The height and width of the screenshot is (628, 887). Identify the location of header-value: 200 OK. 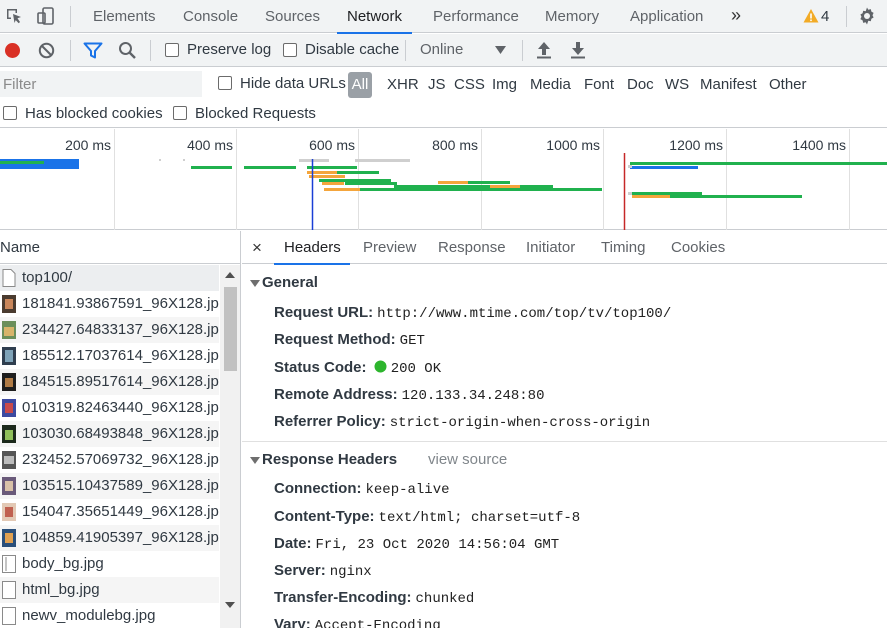
(416, 369).